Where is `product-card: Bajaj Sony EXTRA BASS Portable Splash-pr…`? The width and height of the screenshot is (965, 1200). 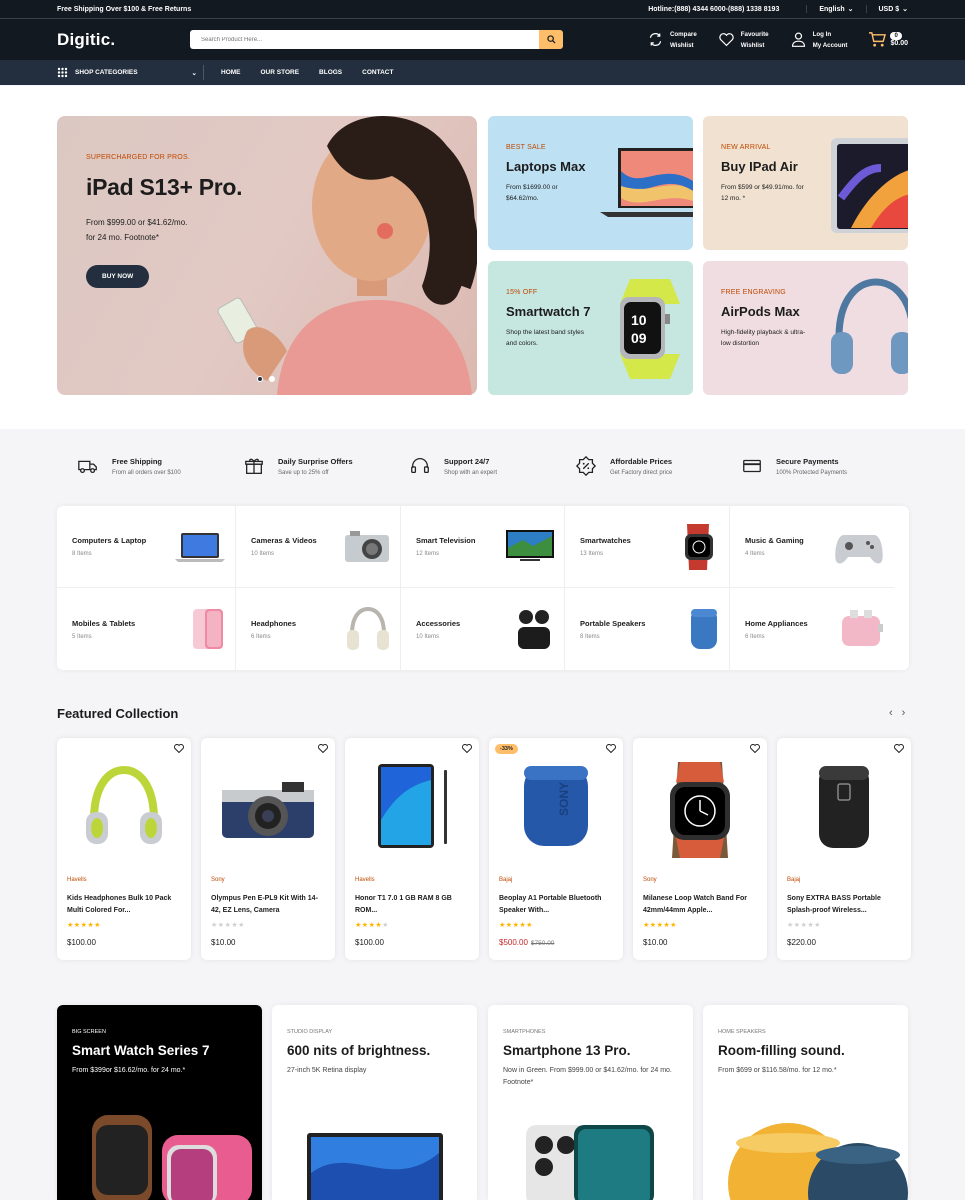
product-card: Bajaj Sony EXTRA BASS Portable Splash-pr… is located at coordinates (844, 849).